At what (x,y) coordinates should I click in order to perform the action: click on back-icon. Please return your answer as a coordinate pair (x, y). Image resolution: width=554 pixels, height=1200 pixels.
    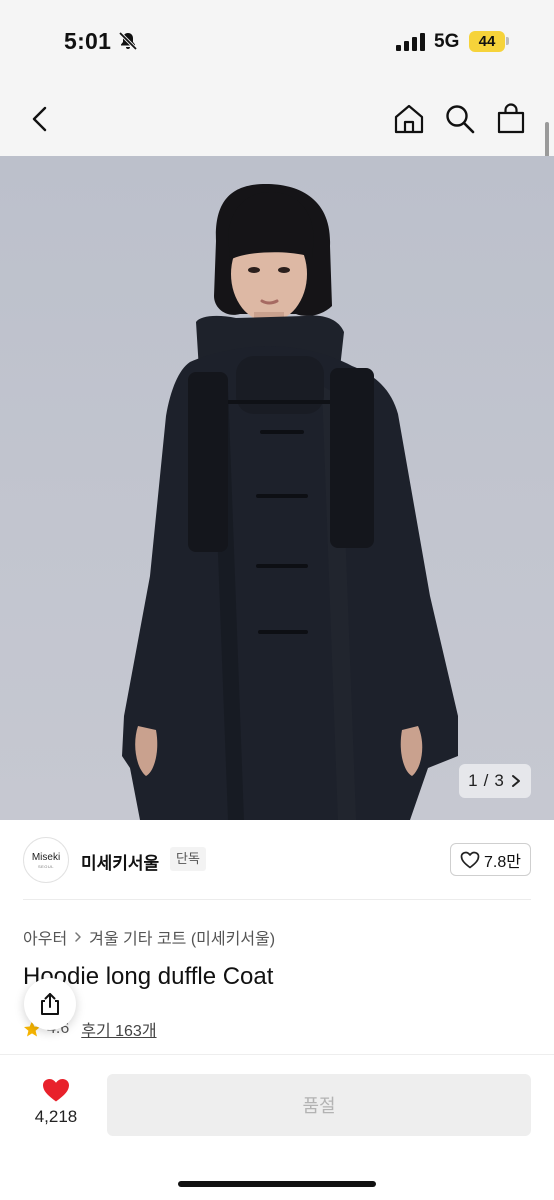
    Looking at the image, I should click on (39, 119).